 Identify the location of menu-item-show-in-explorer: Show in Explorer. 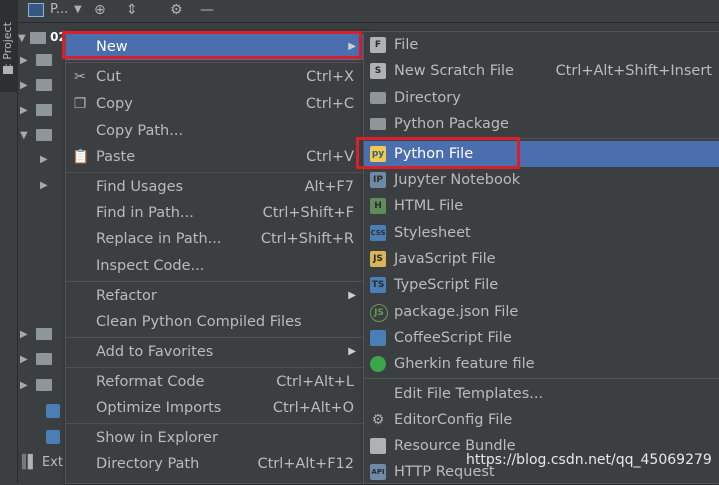
(215, 438).